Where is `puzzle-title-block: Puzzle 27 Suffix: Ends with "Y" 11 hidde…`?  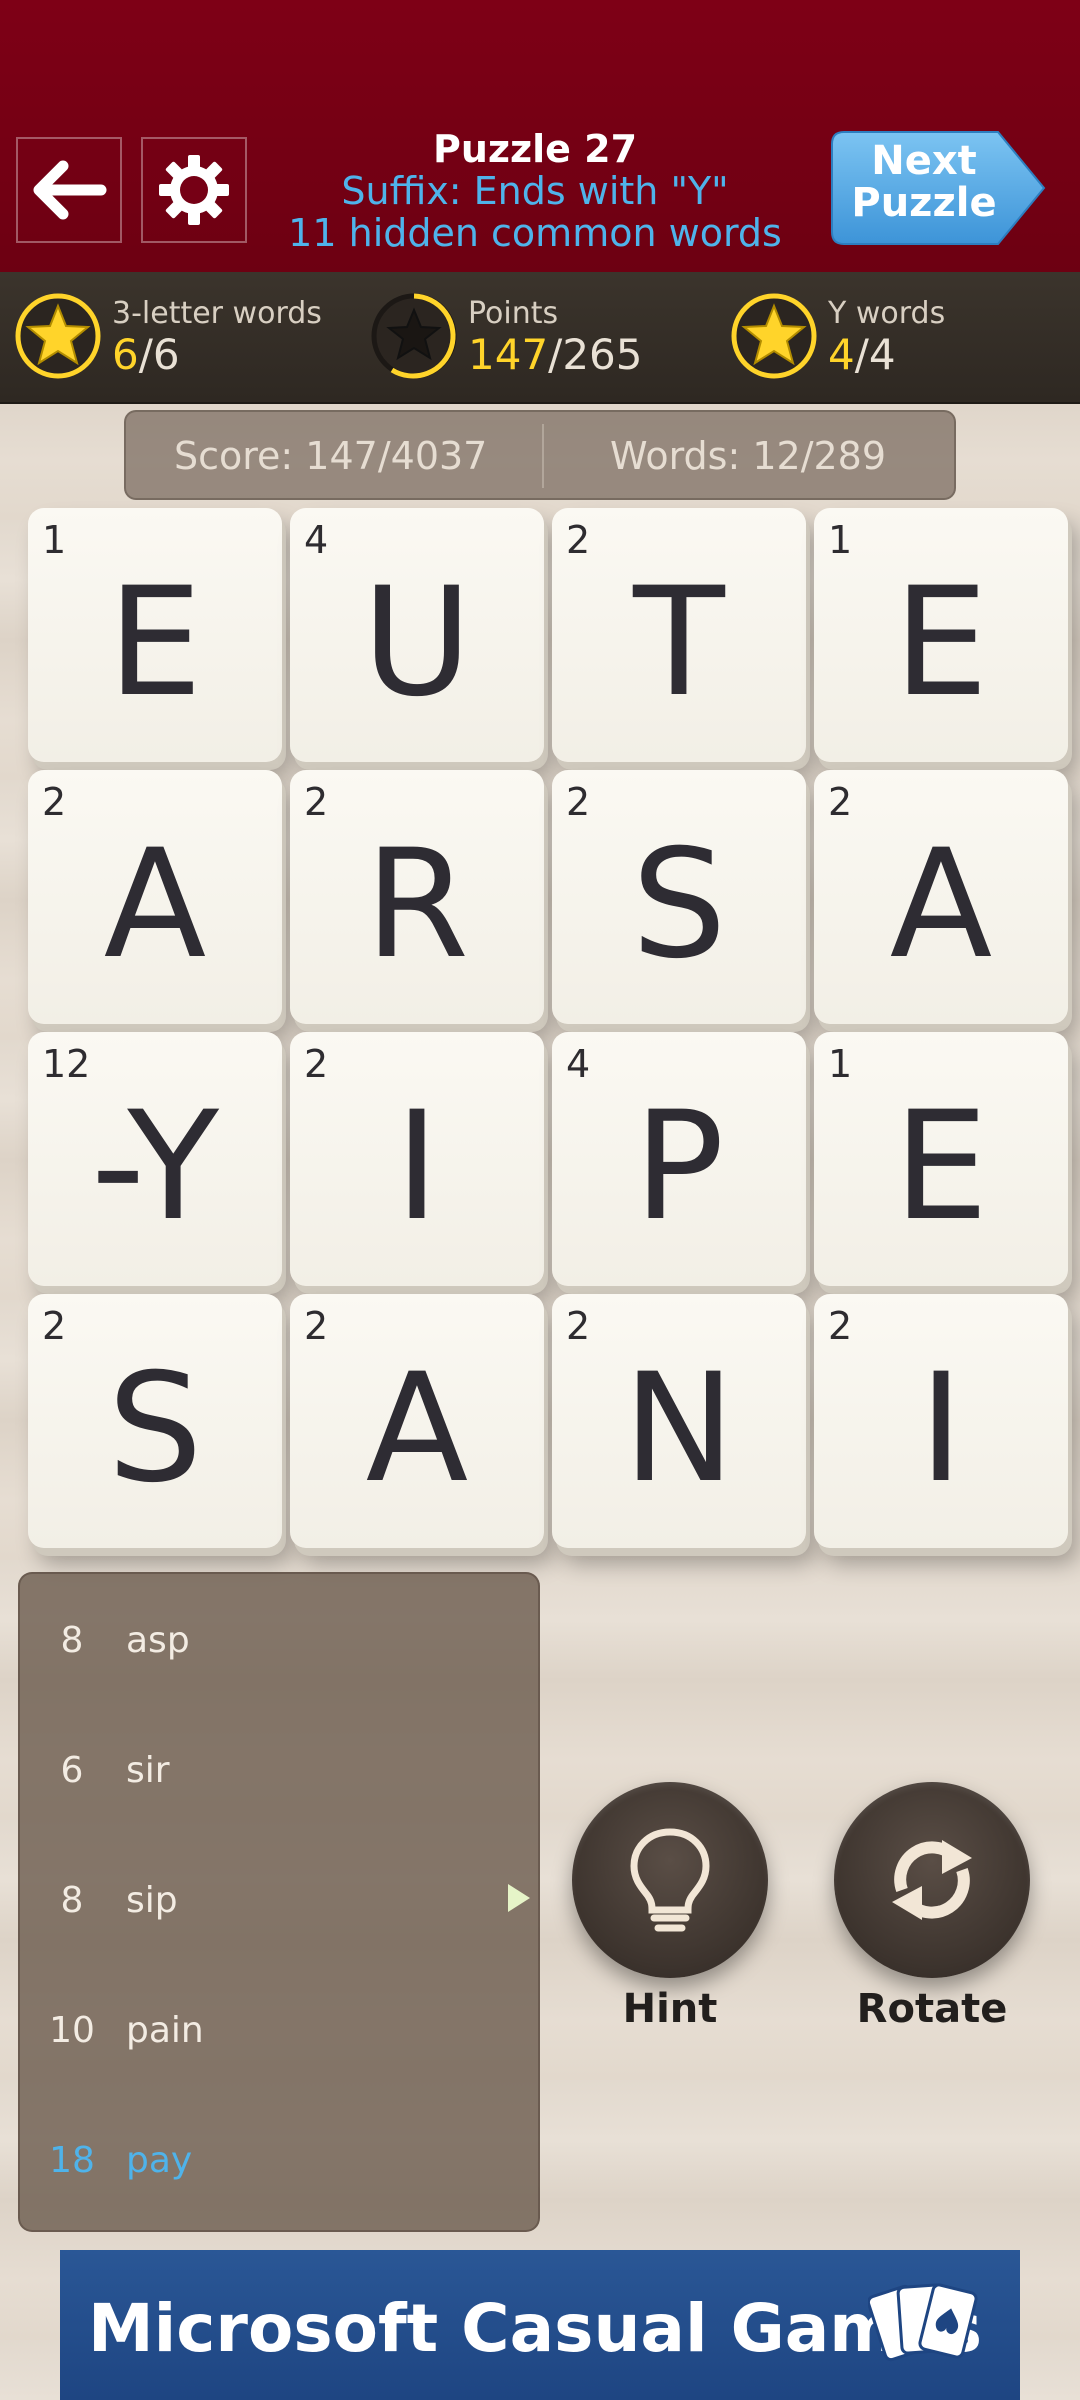
puzzle-title-block: Puzzle 27 Suffix: Ends with "Y" 11 hidde… is located at coordinates (535, 191).